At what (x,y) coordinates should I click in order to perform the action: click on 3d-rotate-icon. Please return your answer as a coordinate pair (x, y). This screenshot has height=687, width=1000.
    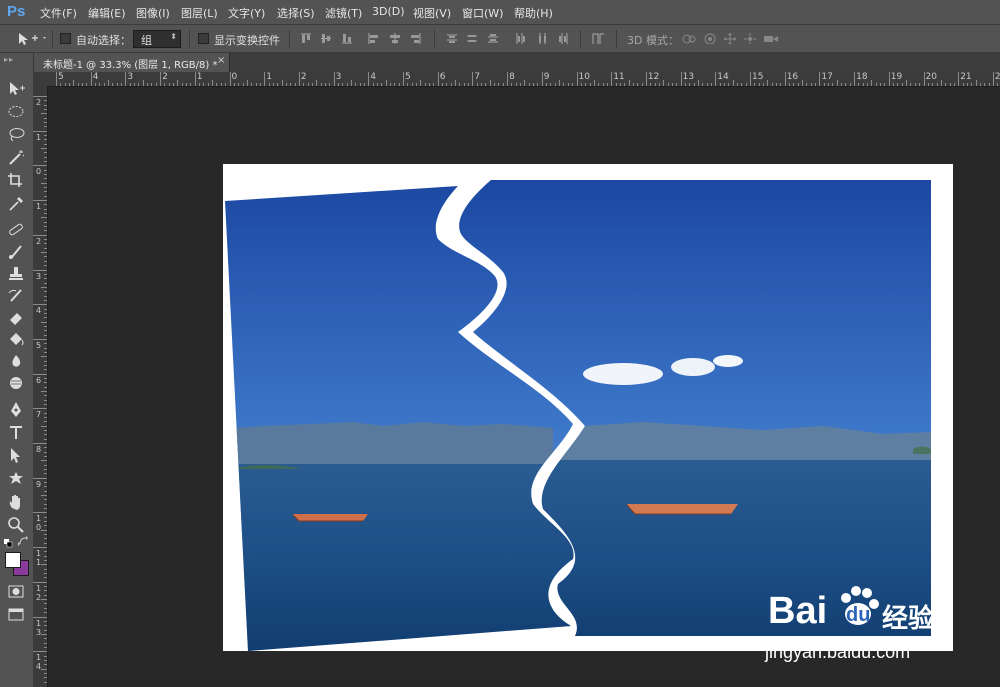
    Looking at the image, I should click on (689, 38).